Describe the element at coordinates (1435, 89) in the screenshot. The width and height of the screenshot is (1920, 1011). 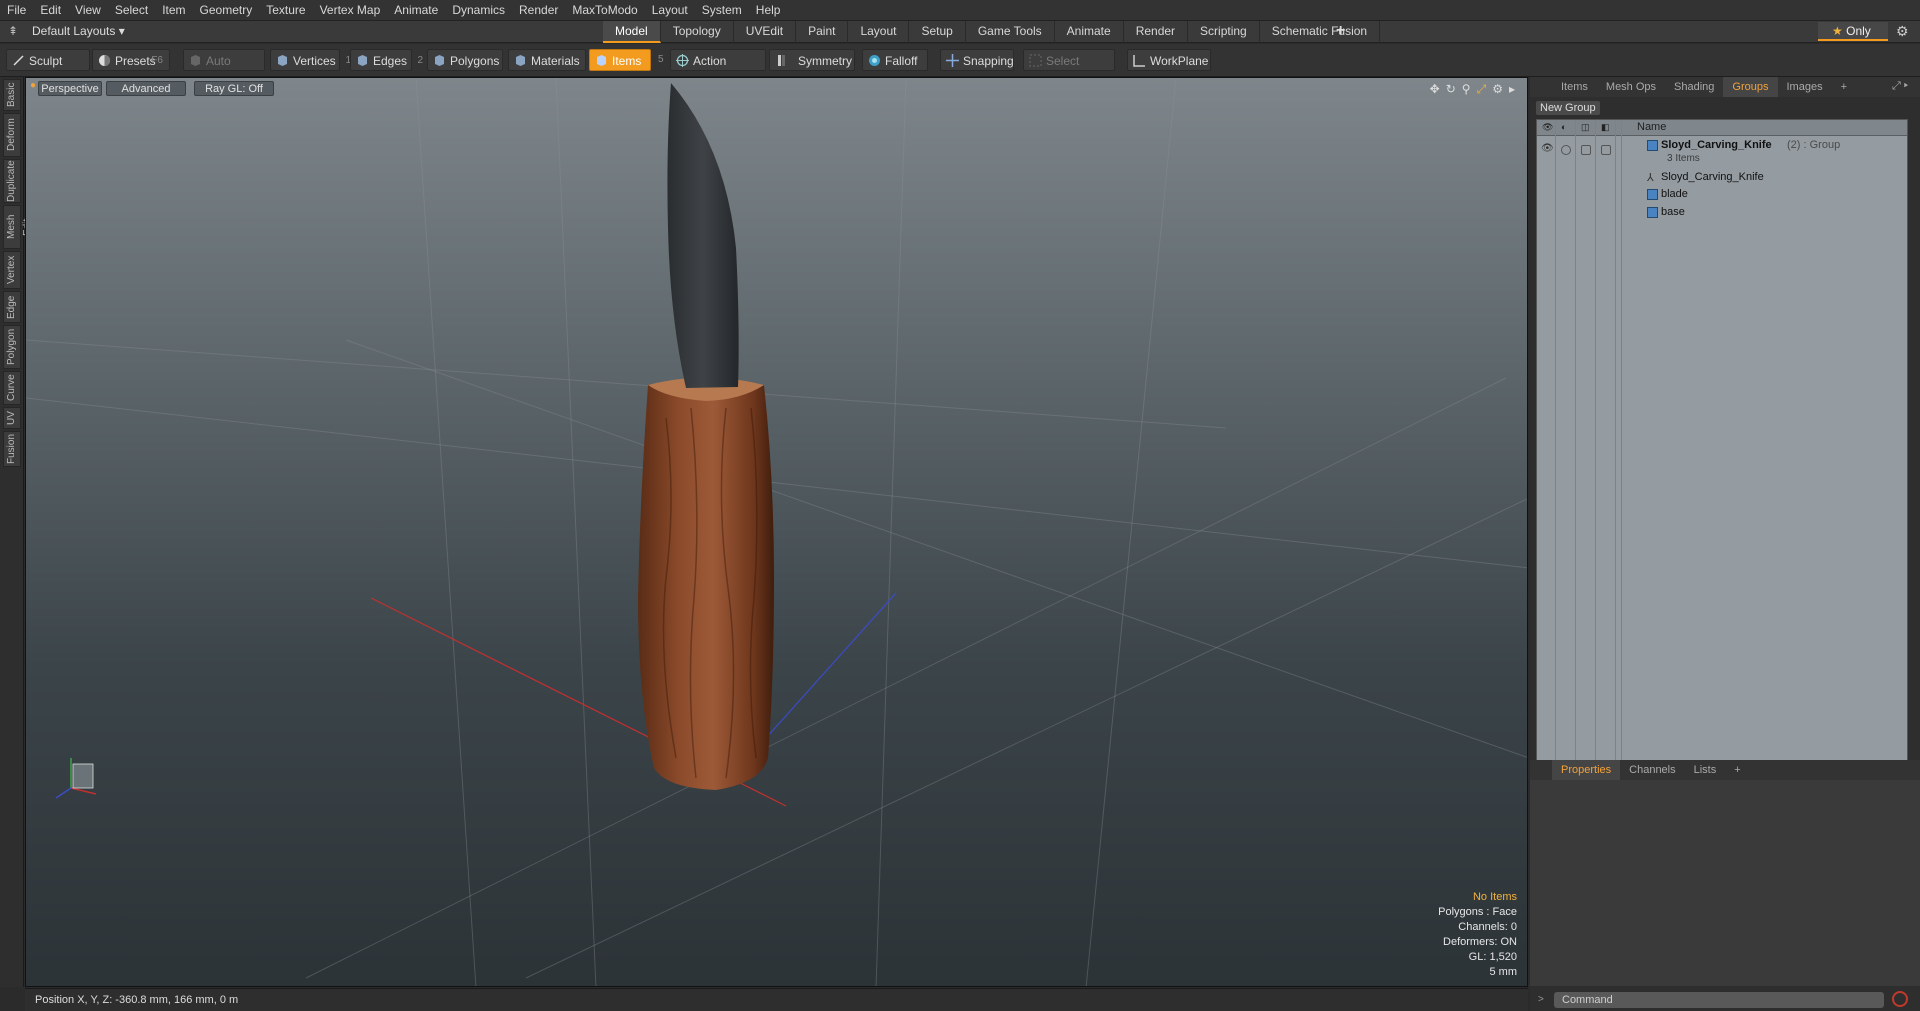
I see `move-view-icon: ✥` at that location.